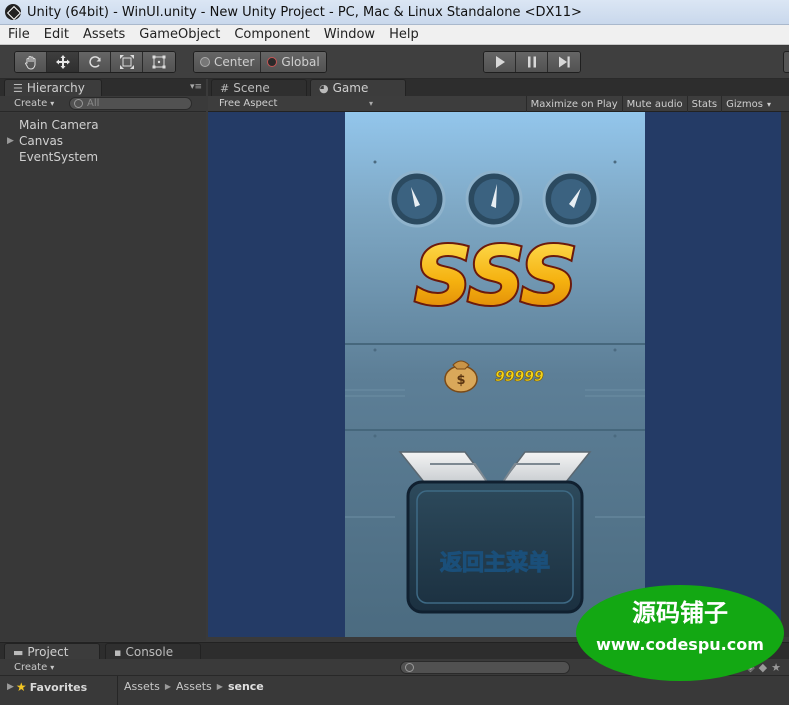  I want to click on coin-count: 99999, so click(519, 377).